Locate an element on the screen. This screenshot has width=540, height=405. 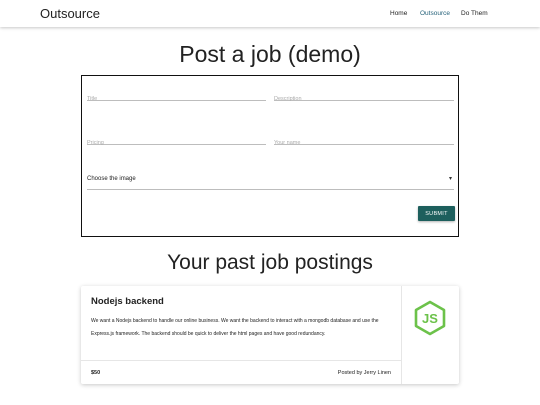
pricing-input is located at coordinates (176, 143).